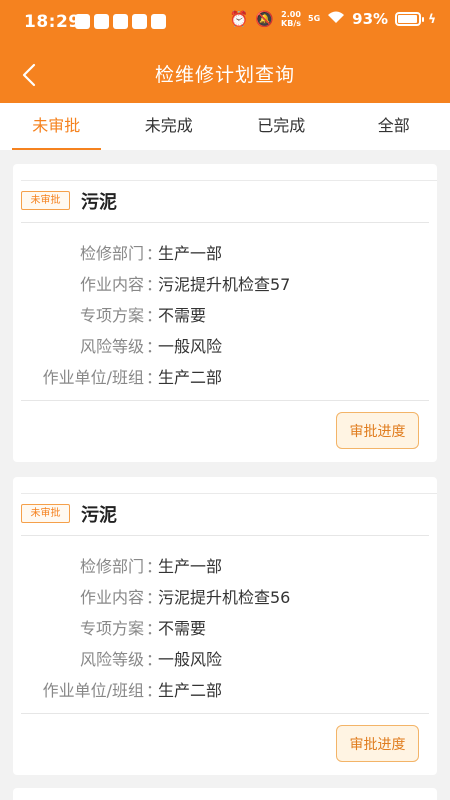 Image resolution: width=450 pixels, height=800 pixels. What do you see at coordinates (370, 19) in the screenshot?
I see `battery-percent: 93%` at bounding box center [370, 19].